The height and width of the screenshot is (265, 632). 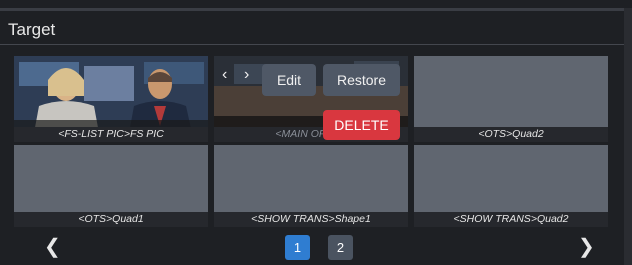 I want to click on target-tile-show-trans-quad2: <SHOW TRANS>Quad2, so click(x=511, y=186).